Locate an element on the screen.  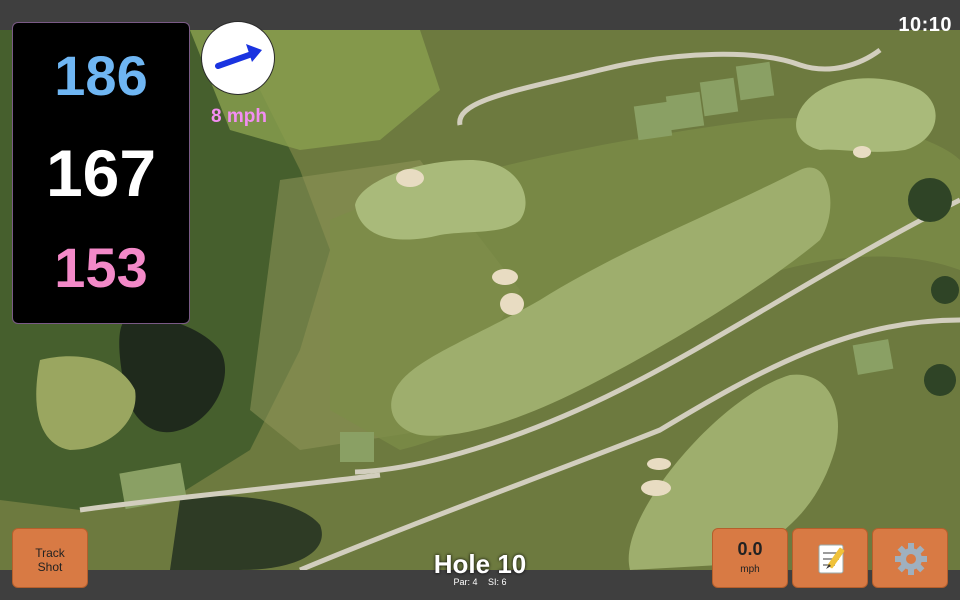
back-distance: 186 is located at coordinates (101, 75).